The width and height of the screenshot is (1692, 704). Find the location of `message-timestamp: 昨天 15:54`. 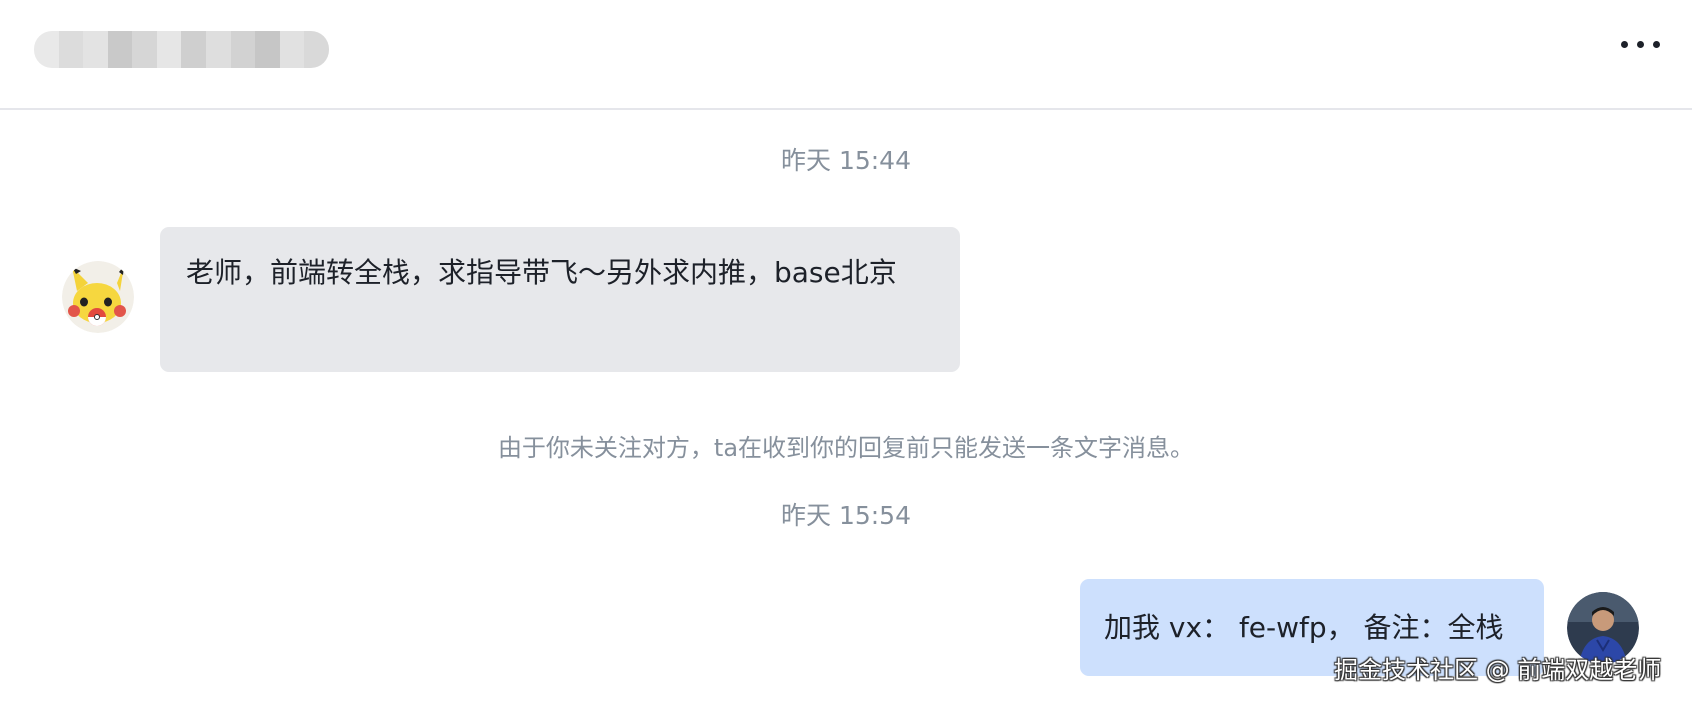

message-timestamp: 昨天 15:54 is located at coordinates (846, 515).